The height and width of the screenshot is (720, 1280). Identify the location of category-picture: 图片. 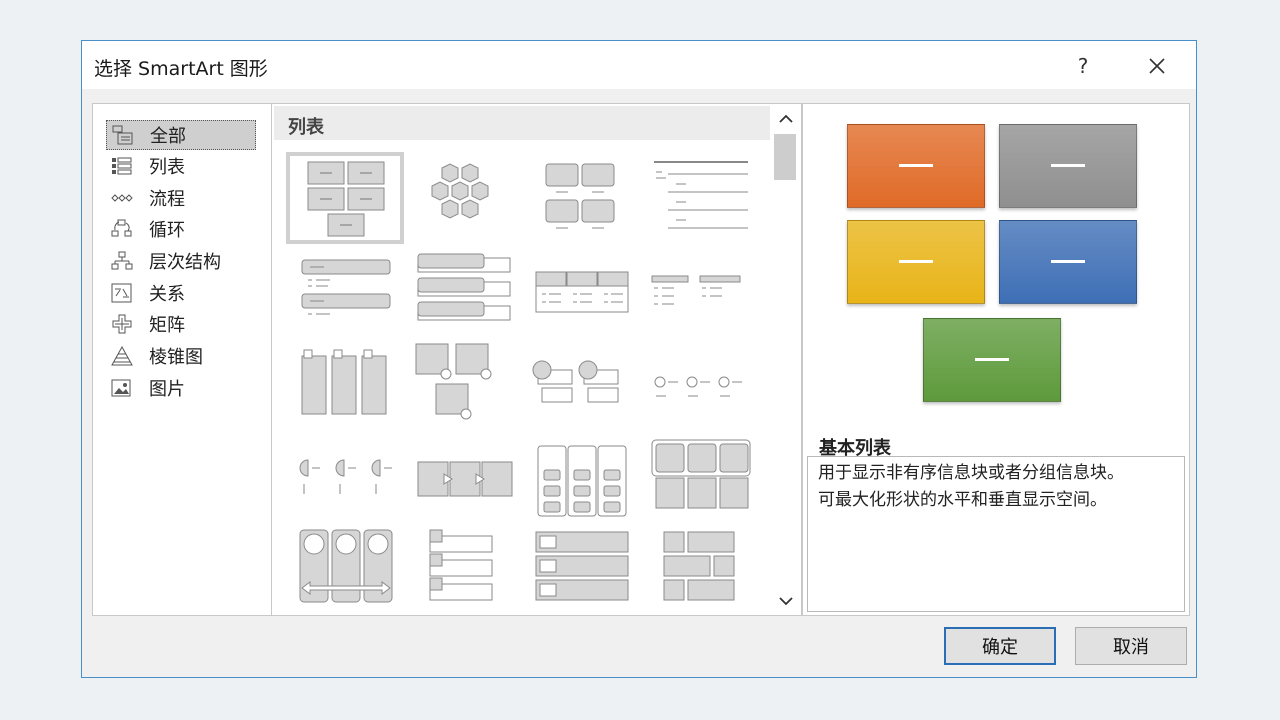
(181, 388).